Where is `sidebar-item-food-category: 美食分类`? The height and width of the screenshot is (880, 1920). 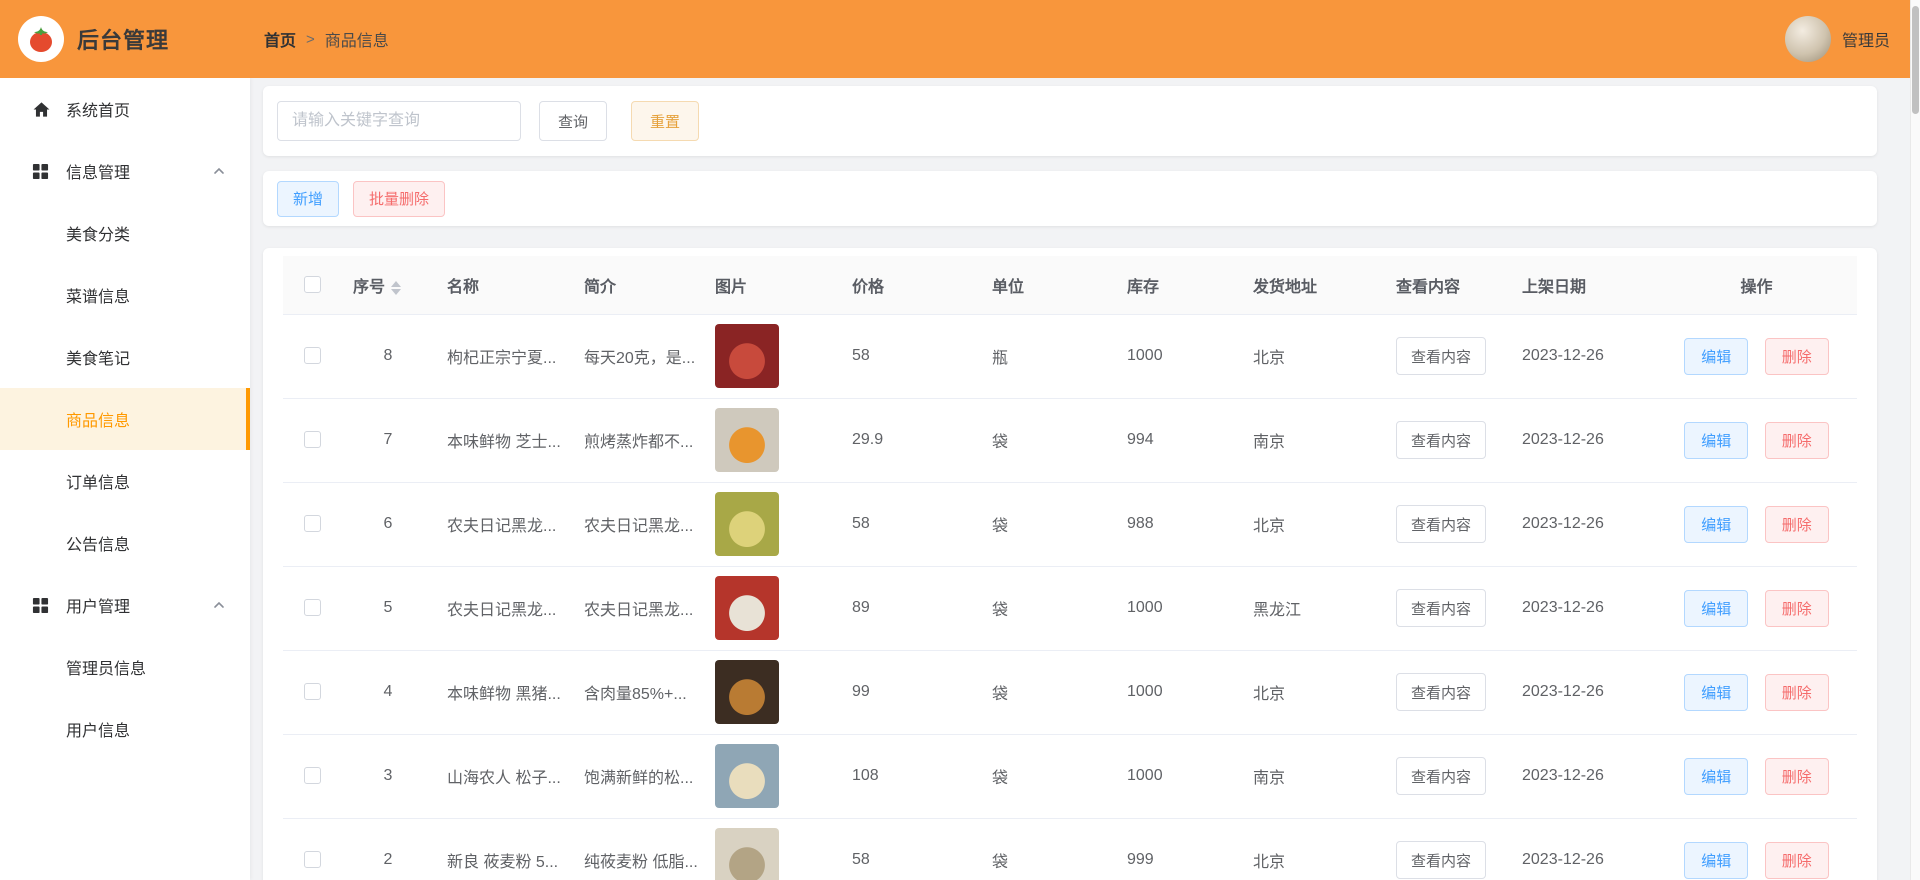 sidebar-item-food-category: 美食分类 is located at coordinates (125, 233).